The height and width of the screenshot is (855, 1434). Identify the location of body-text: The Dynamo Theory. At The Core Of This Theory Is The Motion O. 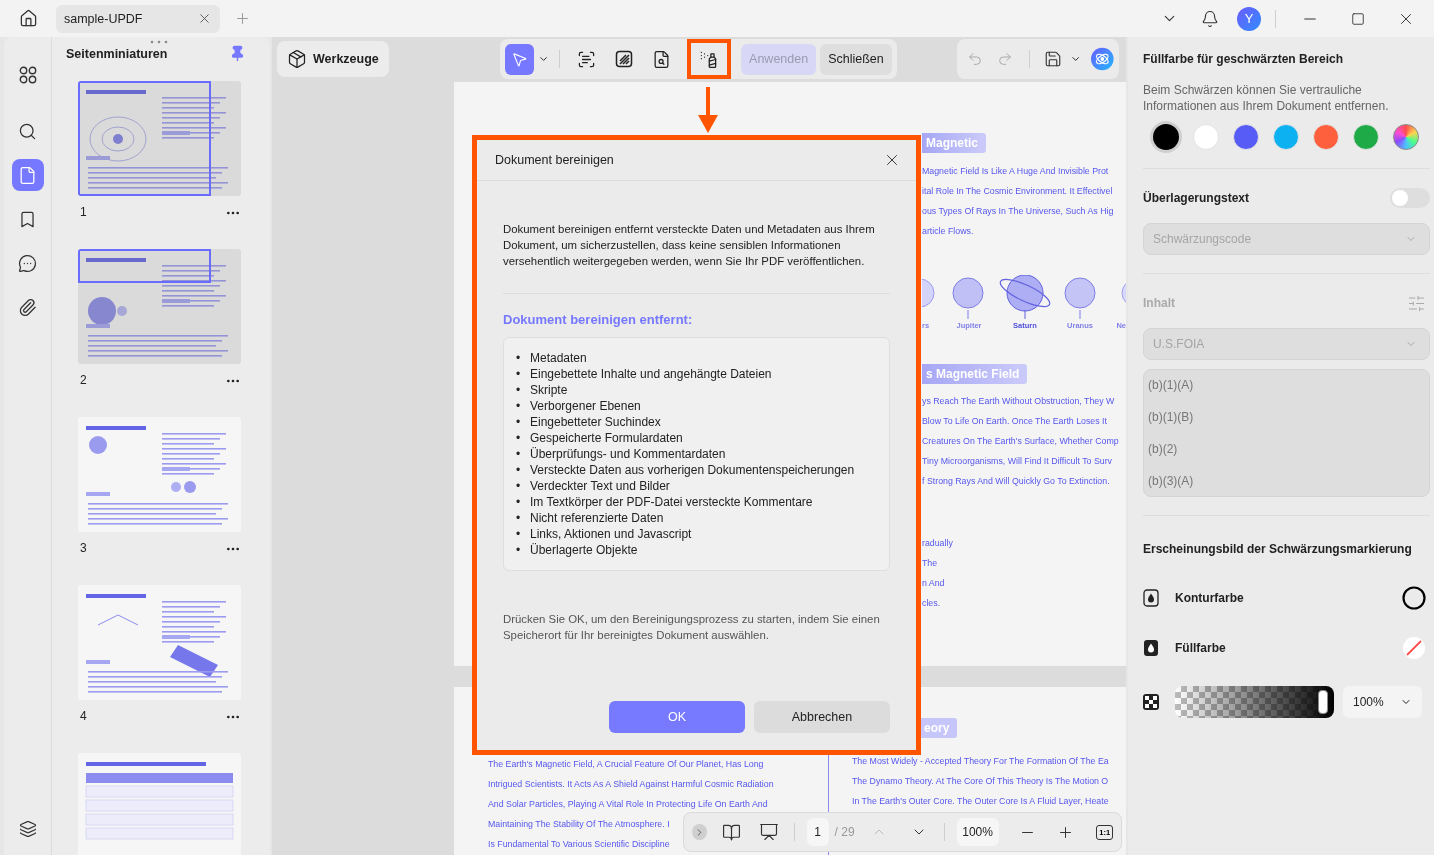
(980, 781).